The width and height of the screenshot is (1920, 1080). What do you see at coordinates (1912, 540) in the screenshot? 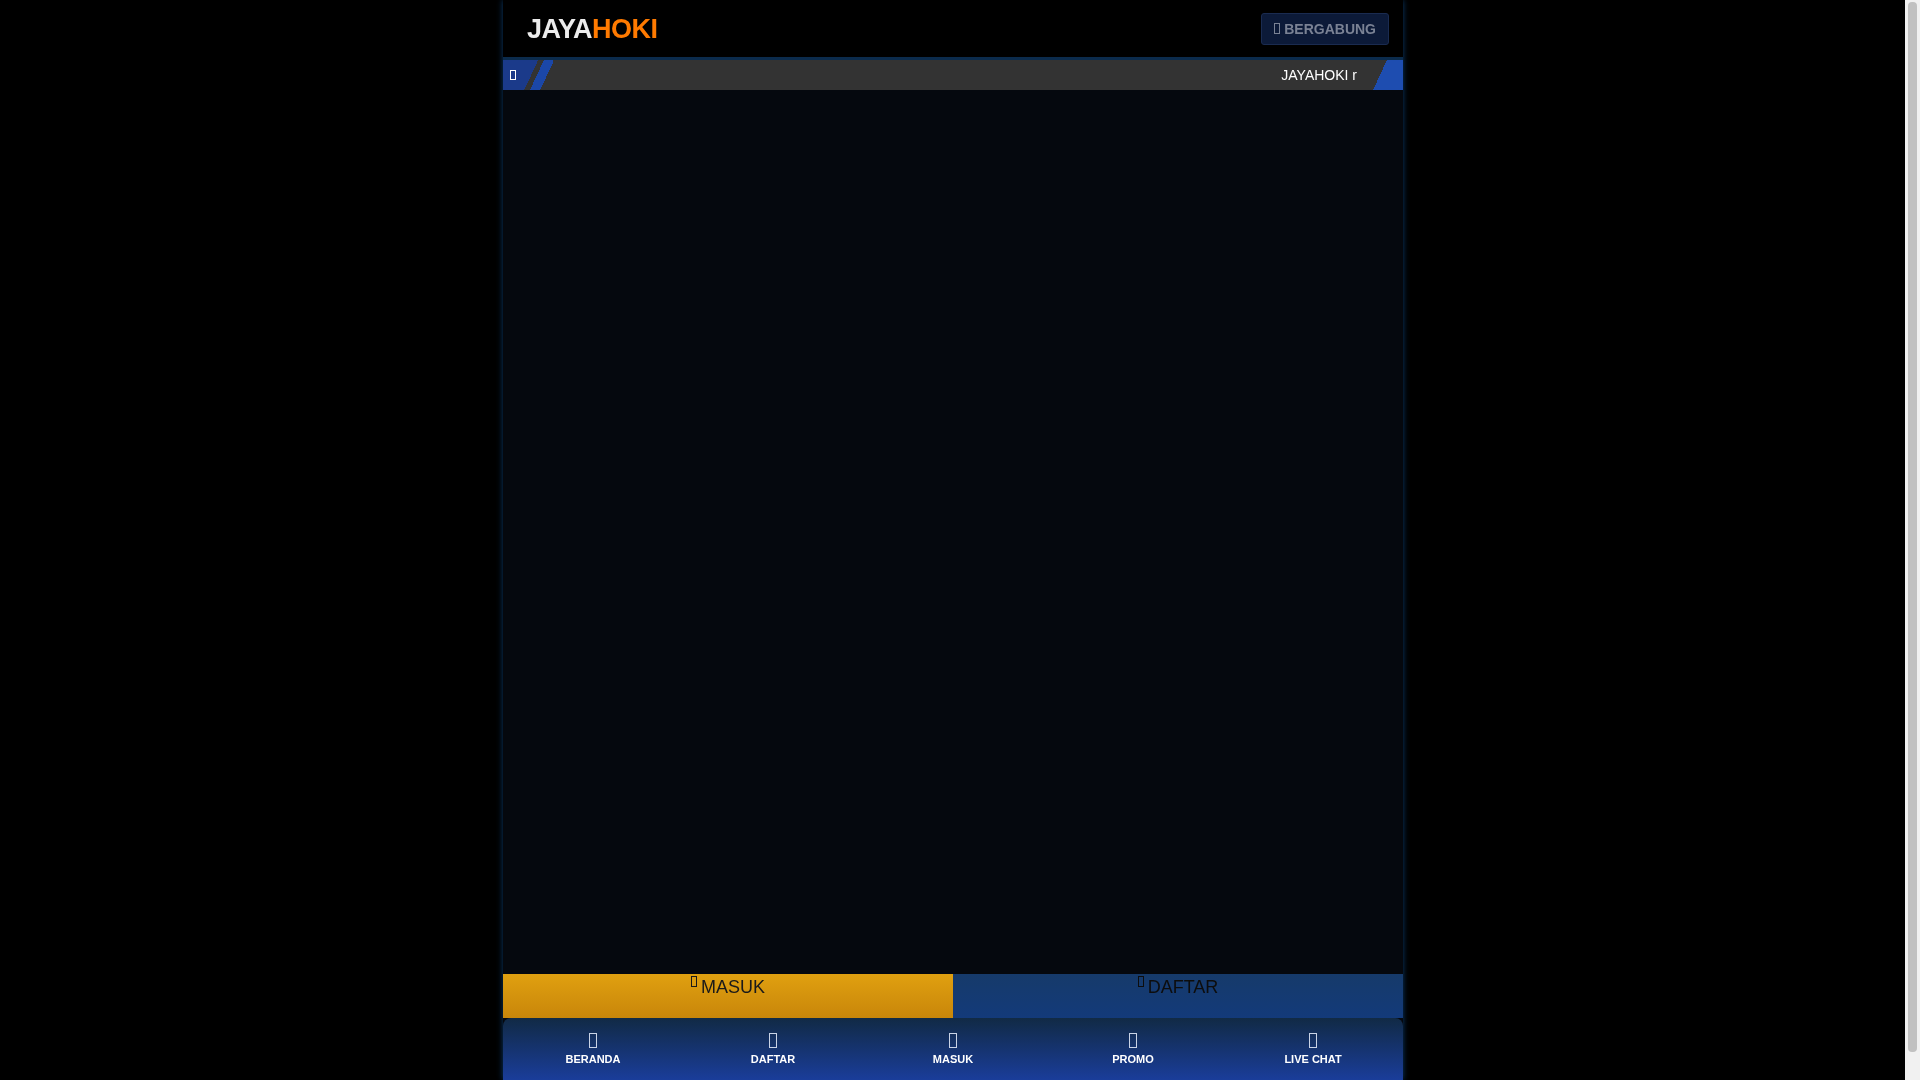
I see `scrollbar` at bounding box center [1912, 540].